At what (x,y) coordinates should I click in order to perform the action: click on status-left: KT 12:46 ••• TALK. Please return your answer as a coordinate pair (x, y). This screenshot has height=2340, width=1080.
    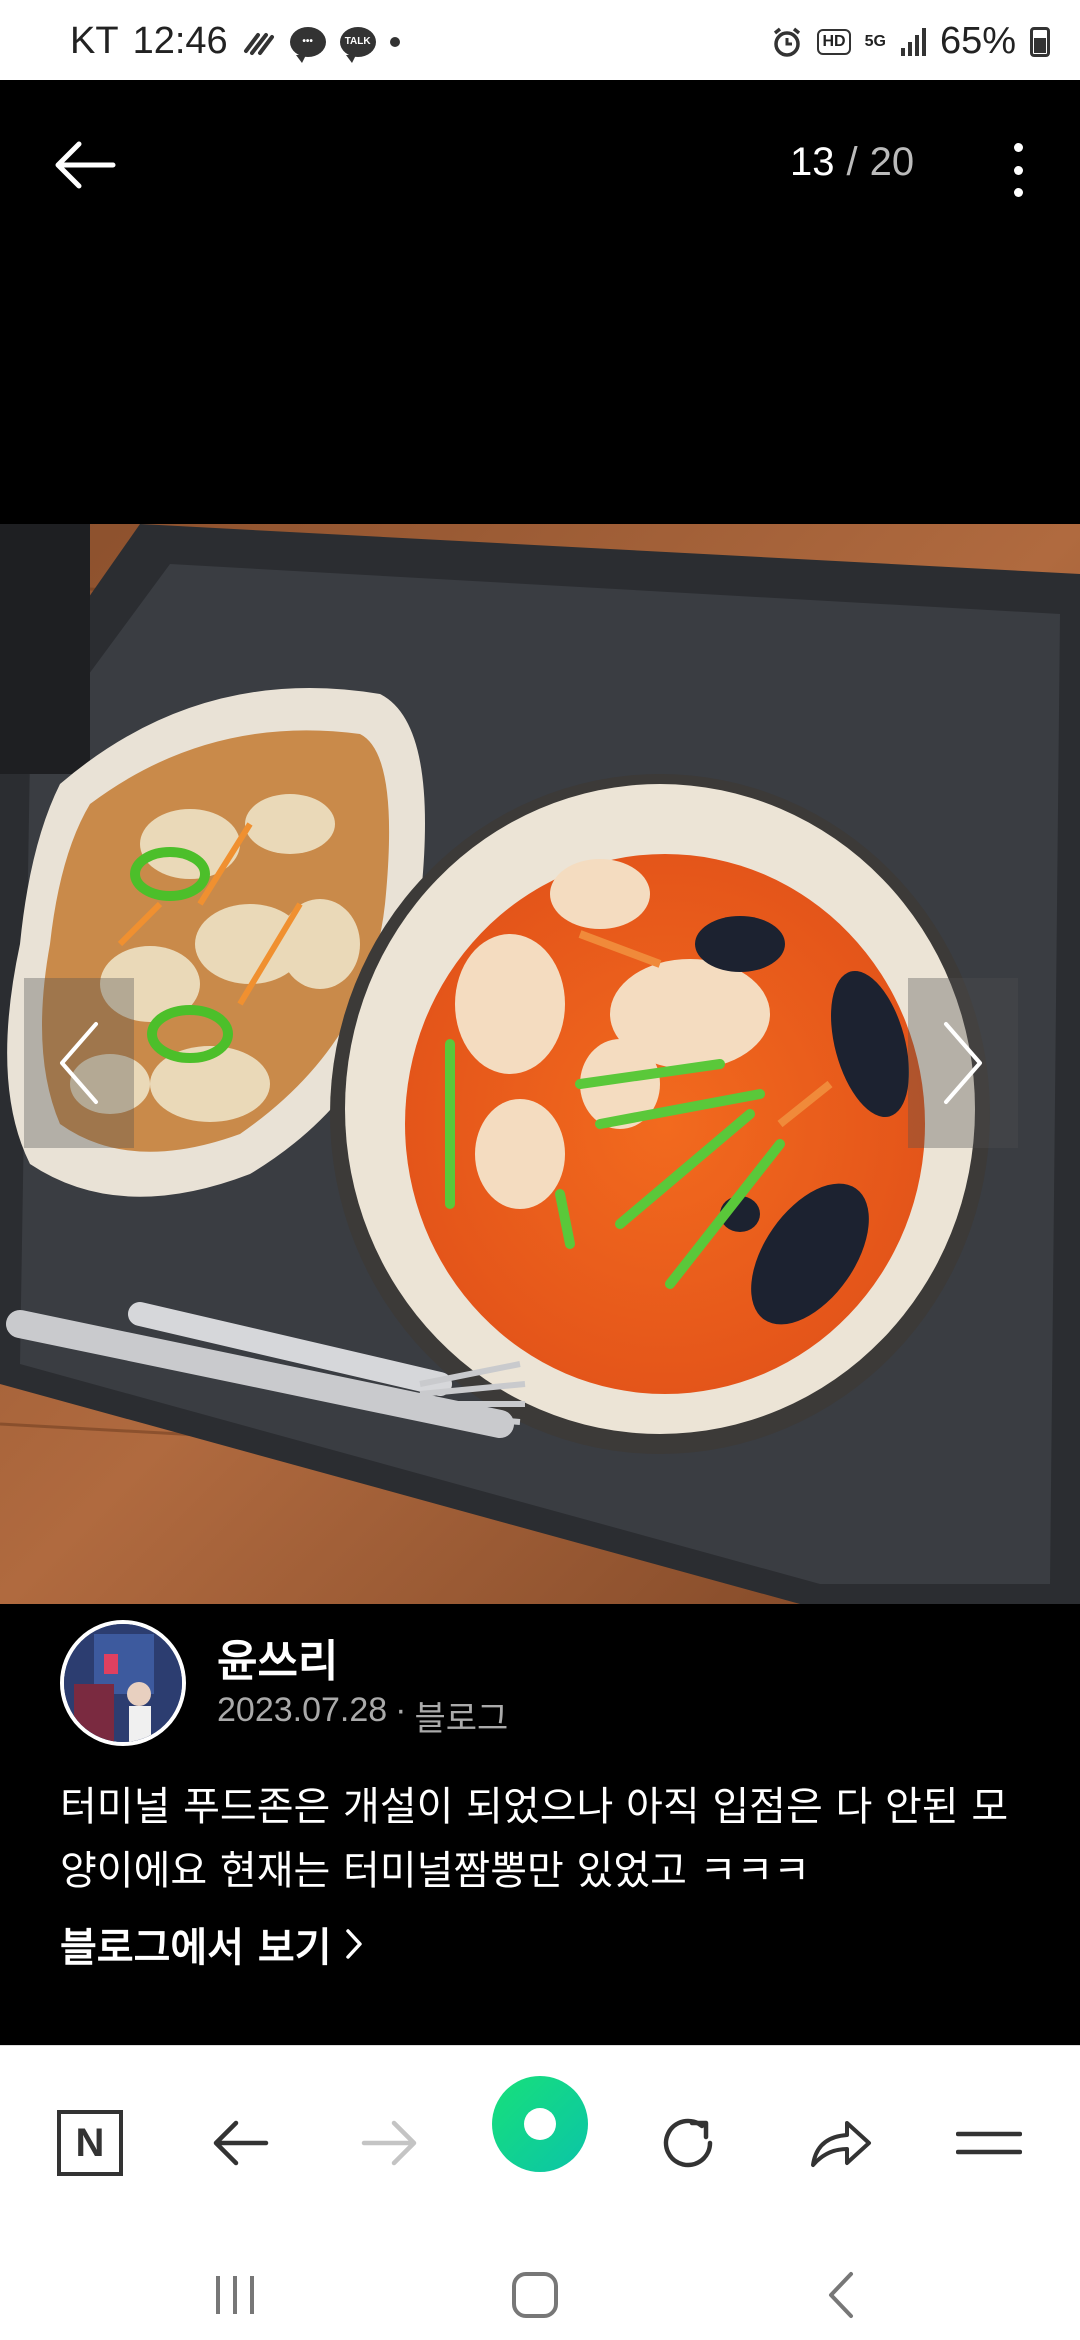
    Looking at the image, I should click on (235, 41).